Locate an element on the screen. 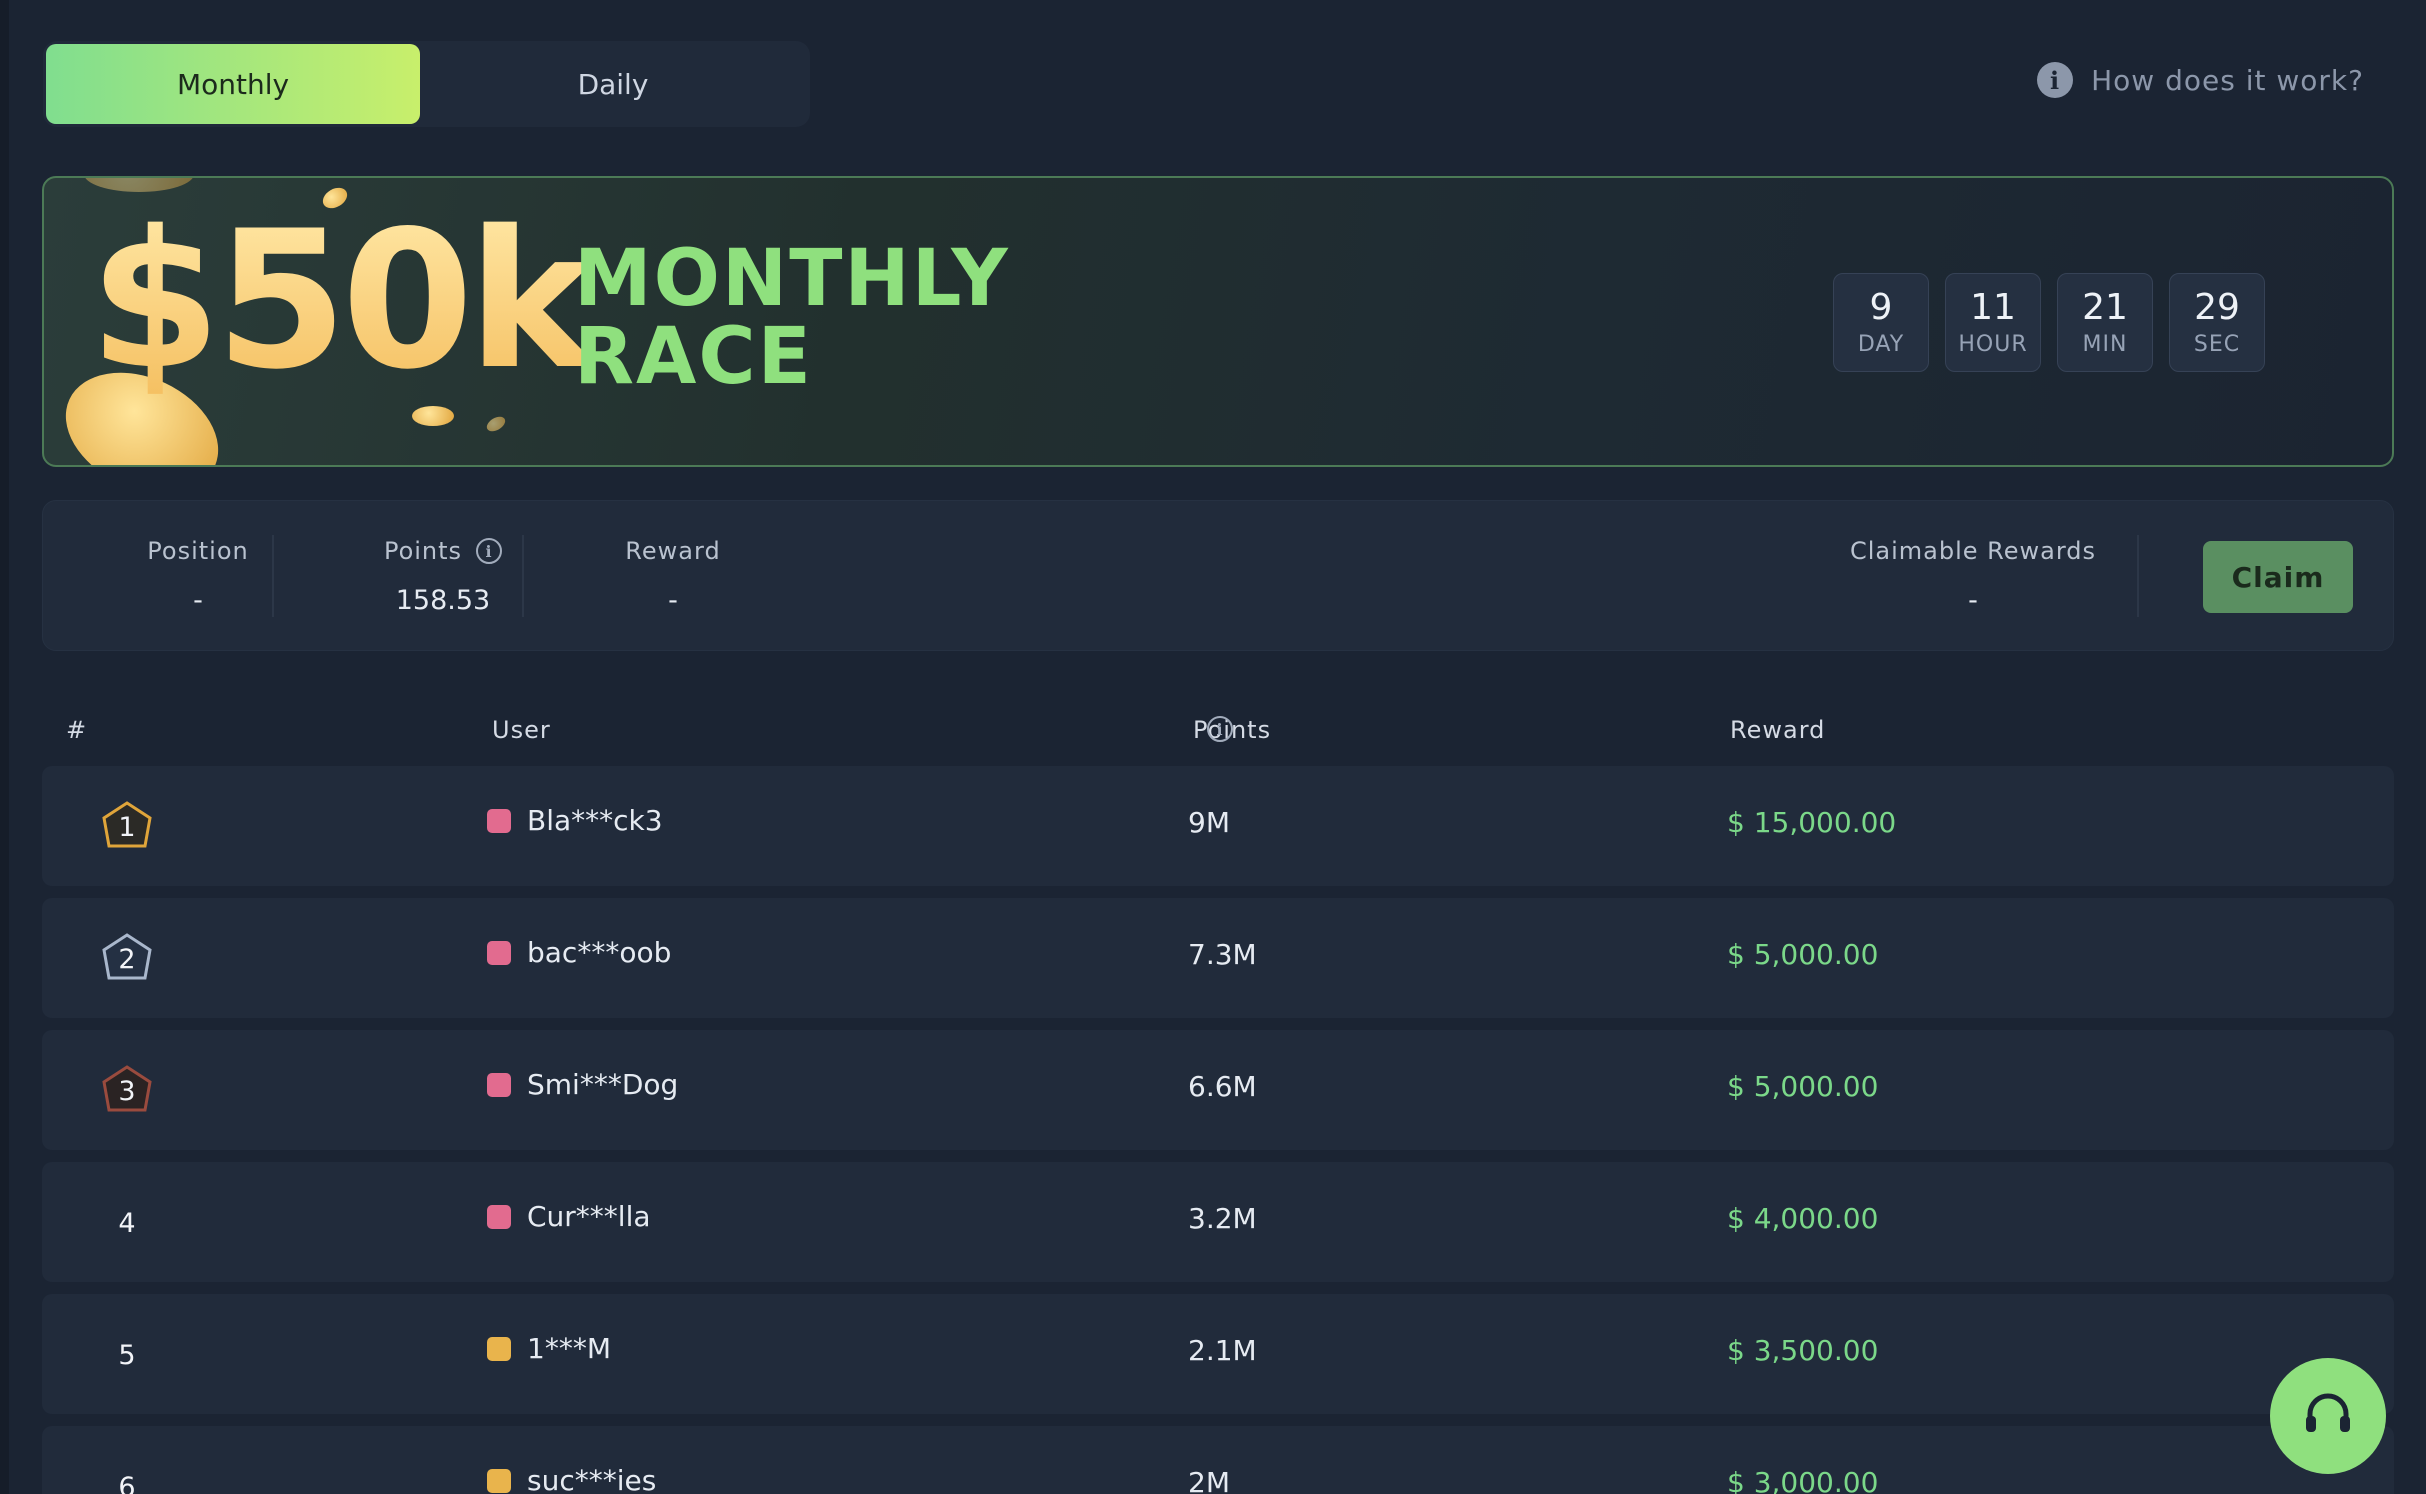 This screenshot has height=1494, width=2426. leaderboard-points: 7.3M is located at coordinates (1222, 954).